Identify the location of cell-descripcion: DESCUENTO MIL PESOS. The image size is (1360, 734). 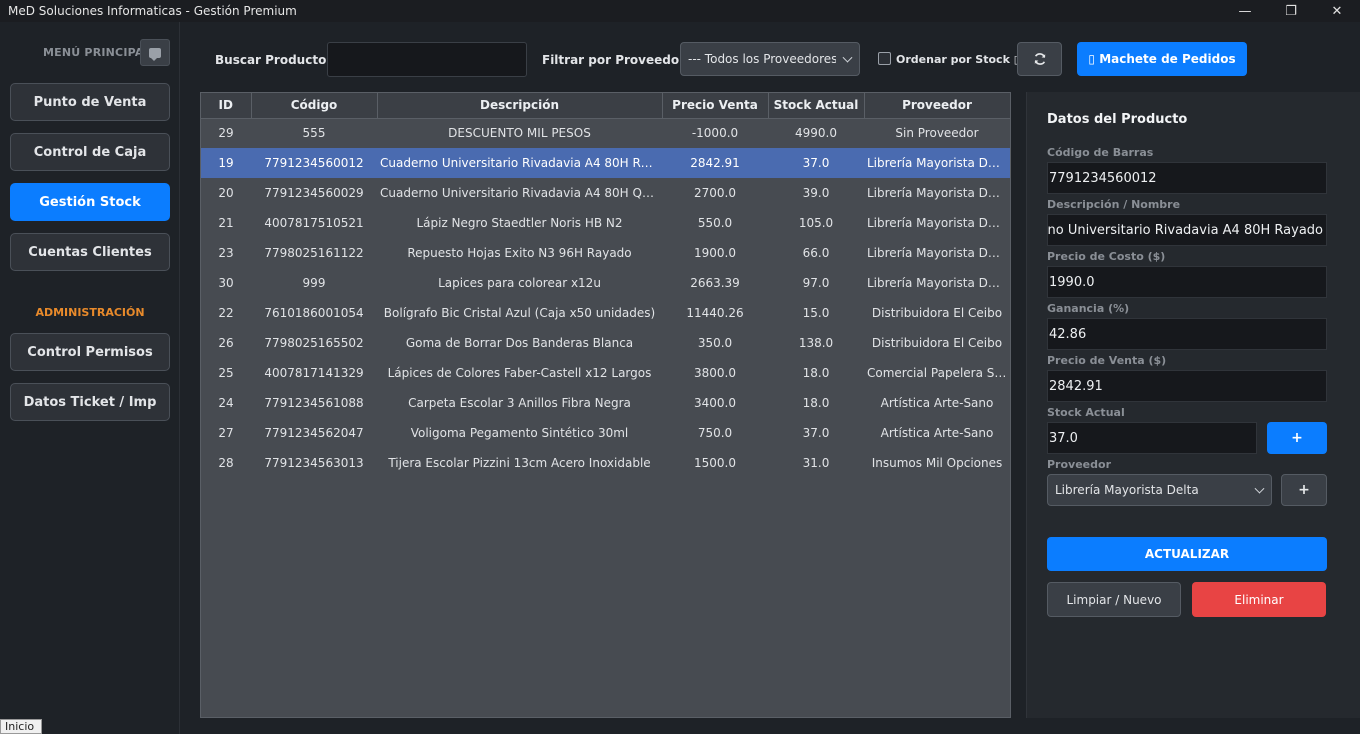
(519, 133).